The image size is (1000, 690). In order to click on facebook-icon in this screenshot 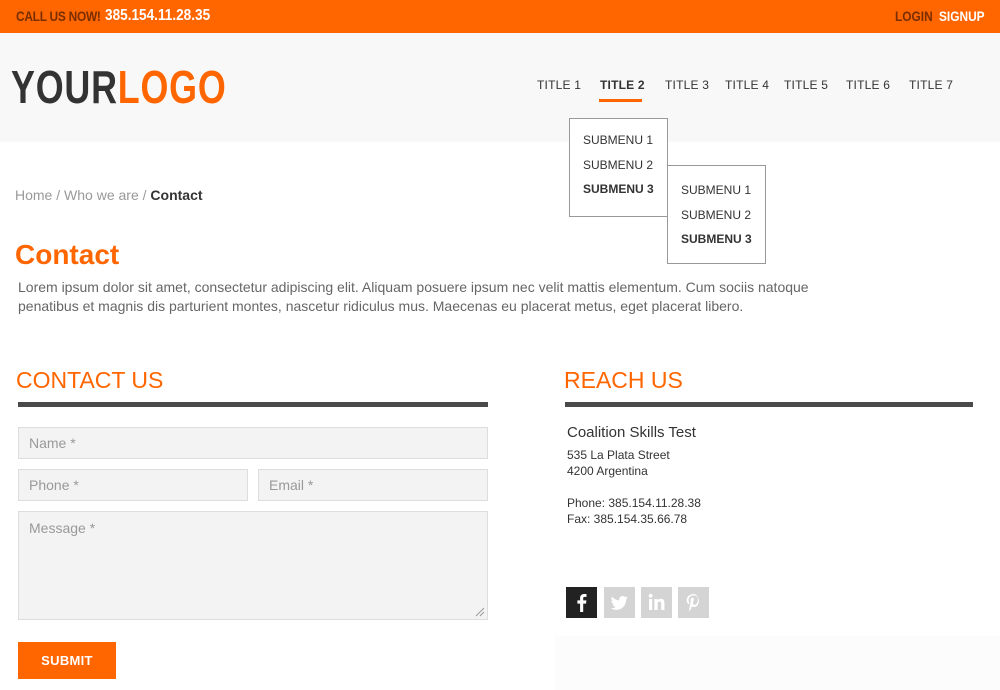, I will do `click(581, 602)`.